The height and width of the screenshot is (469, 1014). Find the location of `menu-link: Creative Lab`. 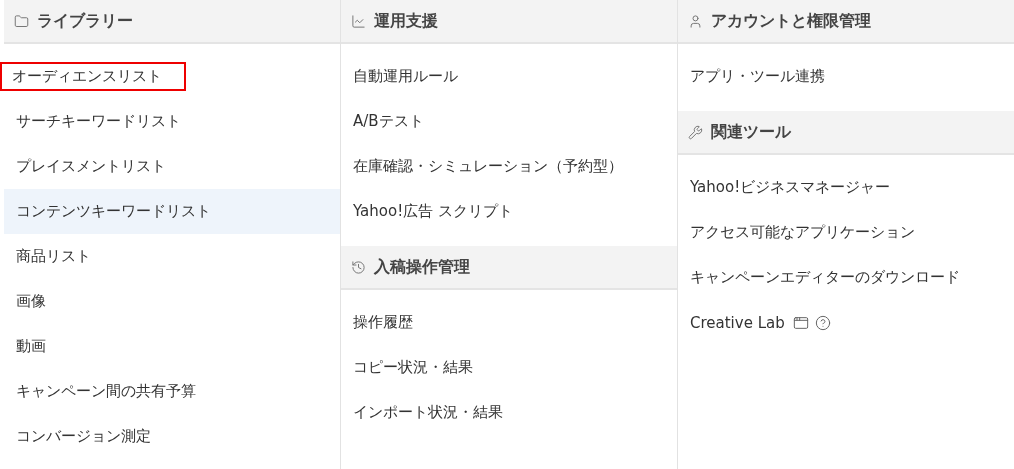

menu-link: Creative Lab is located at coordinates (732, 322).